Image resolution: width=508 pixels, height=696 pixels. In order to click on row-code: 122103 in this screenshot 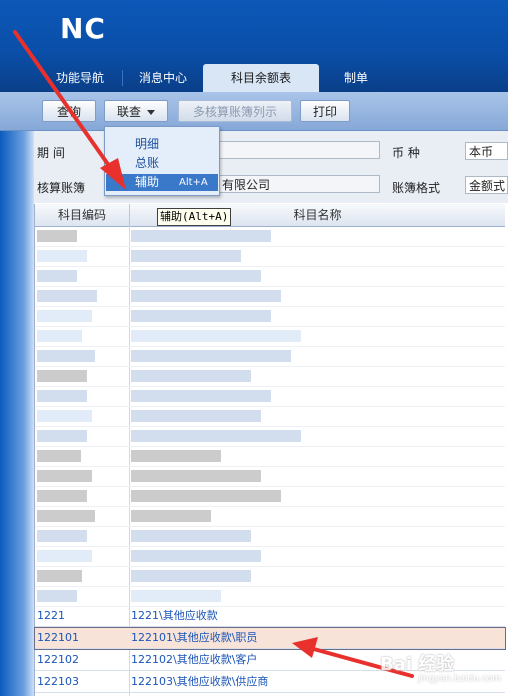, I will do `click(58, 681)`.